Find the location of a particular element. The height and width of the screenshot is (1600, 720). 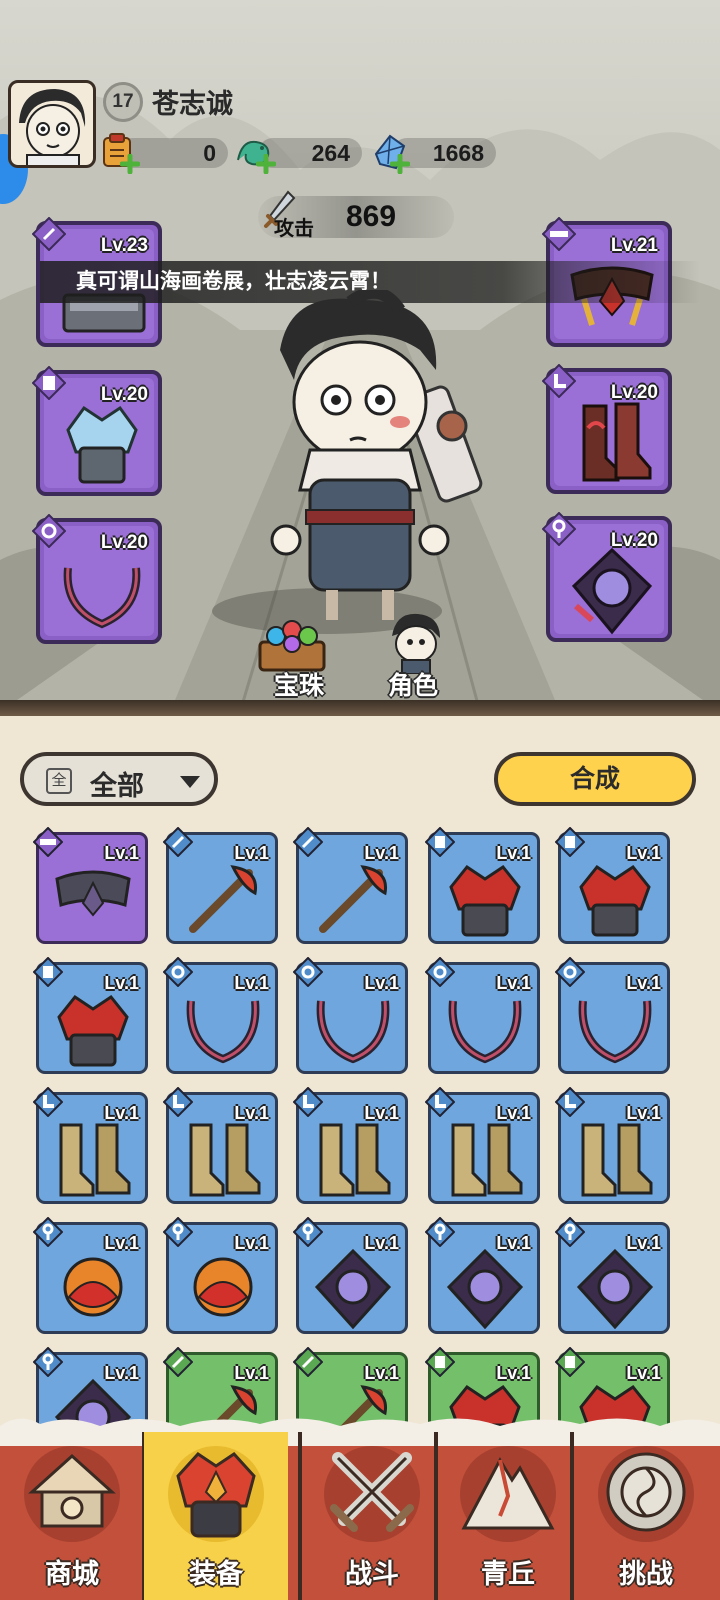

orb-box-icon is located at coordinates (292, 644).